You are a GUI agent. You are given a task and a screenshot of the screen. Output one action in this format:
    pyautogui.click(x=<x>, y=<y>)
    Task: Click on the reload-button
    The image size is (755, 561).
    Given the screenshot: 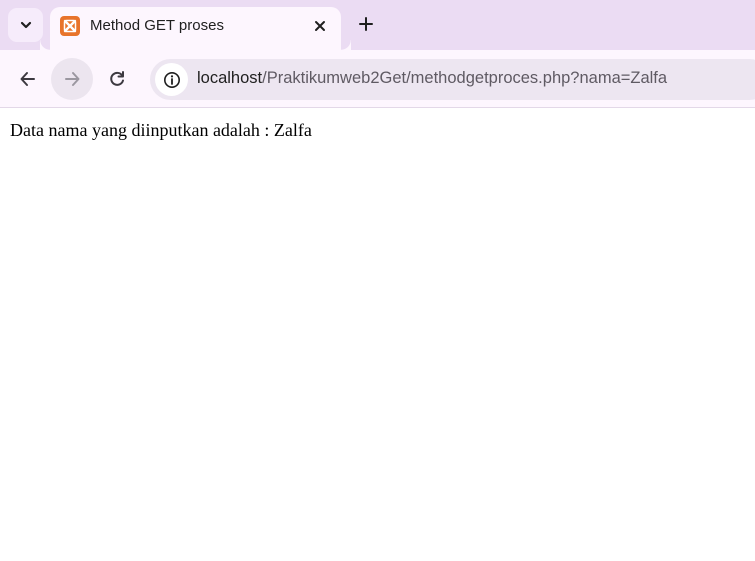 What is the action you would take?
    pyautogui.click(x=117, y=79)
    